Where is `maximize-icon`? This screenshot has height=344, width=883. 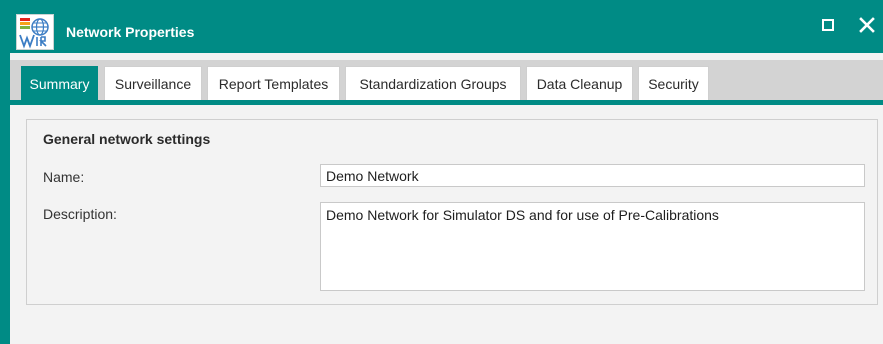
maximize-icon is located at coordinates (828, 25).